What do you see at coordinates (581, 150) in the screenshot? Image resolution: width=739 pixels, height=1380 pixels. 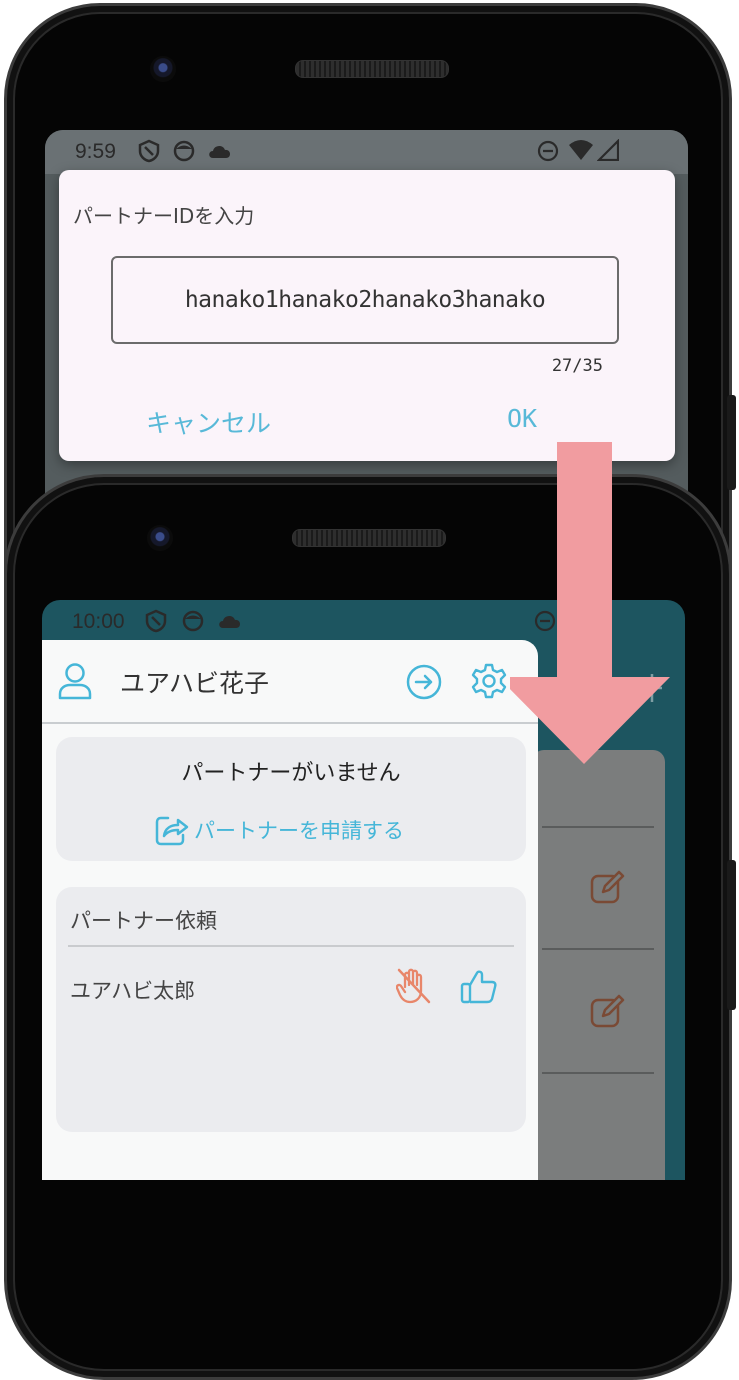 I see `wifi-icon` at bounding box center [581, 150].